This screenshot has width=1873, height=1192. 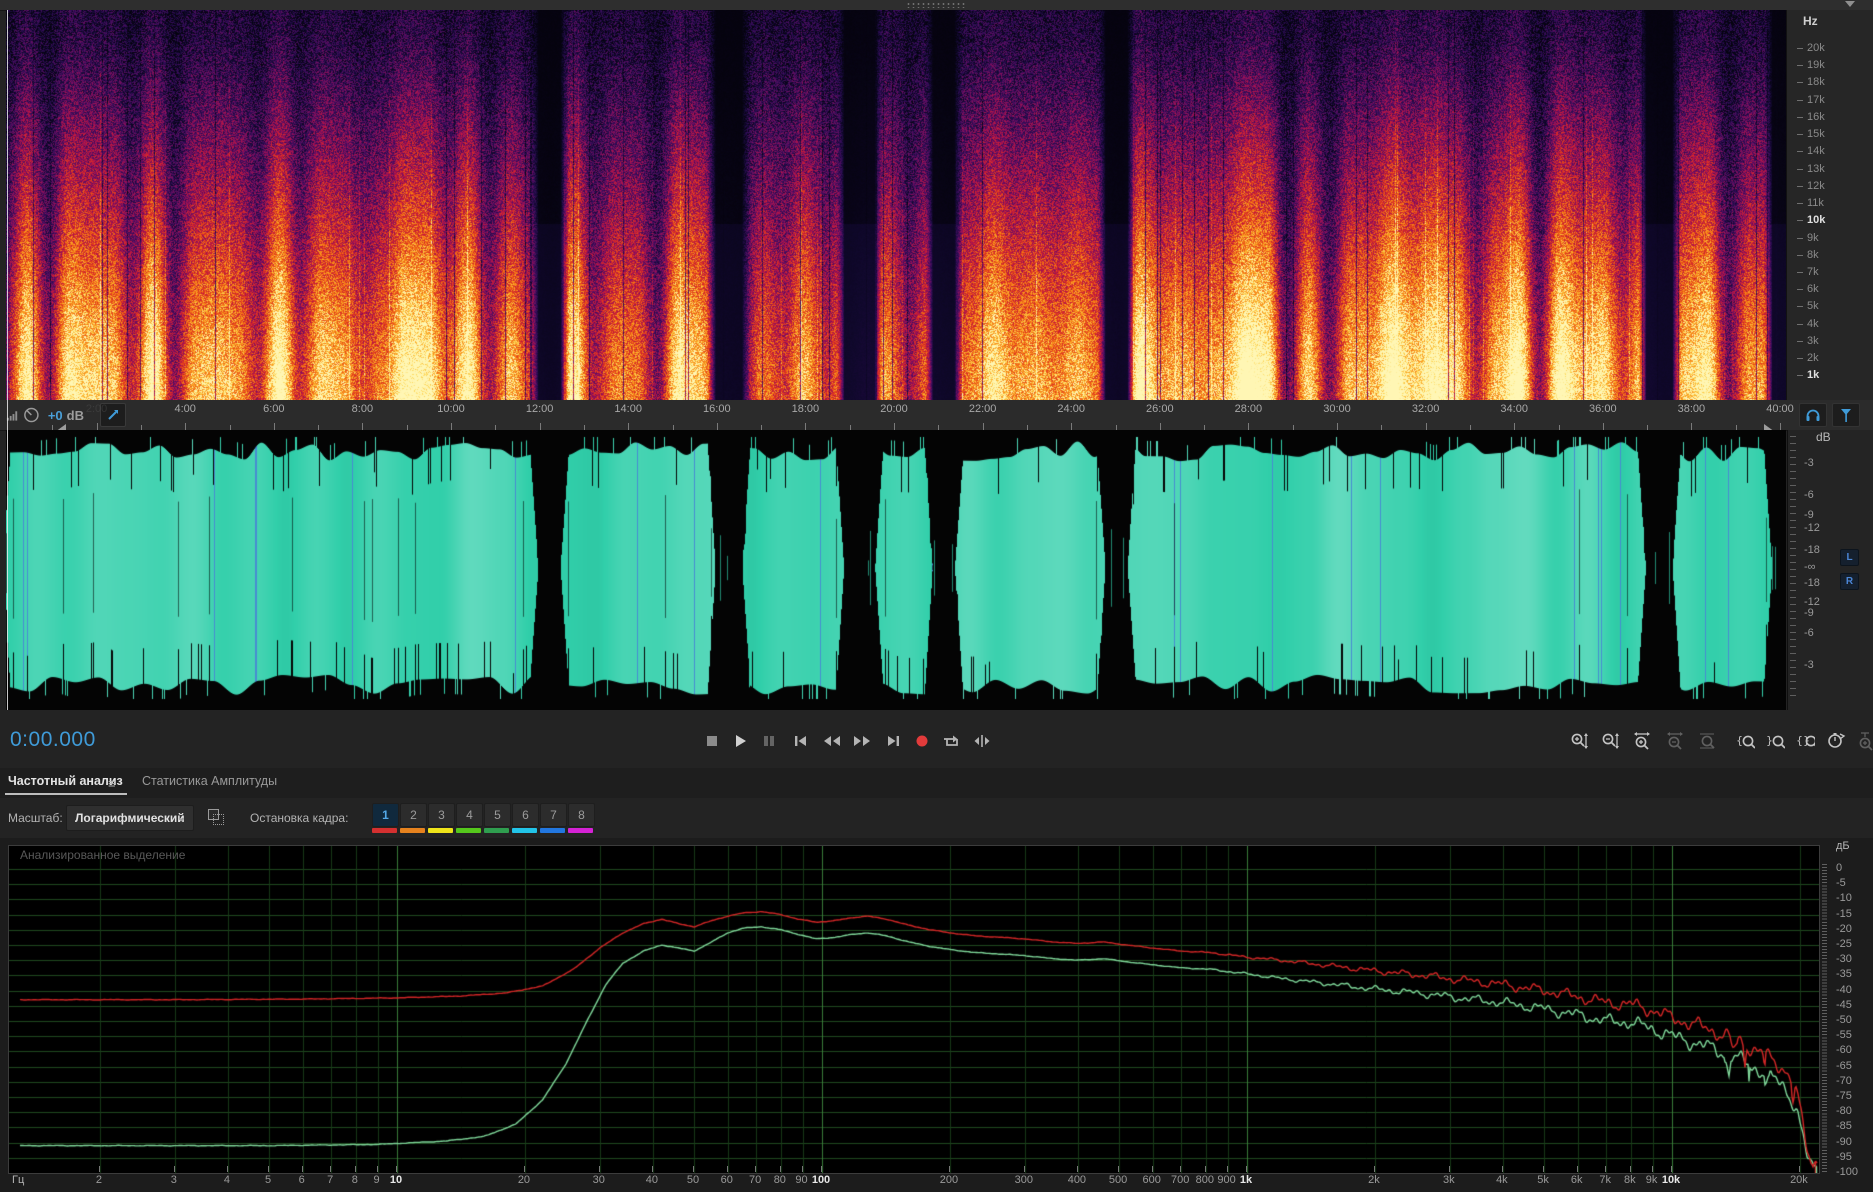 What do you see at coordinates (1246, 1180) in the screenshot?
I see `plot-freq-tick-label: 1k` at bounding box center [1246, 1180].